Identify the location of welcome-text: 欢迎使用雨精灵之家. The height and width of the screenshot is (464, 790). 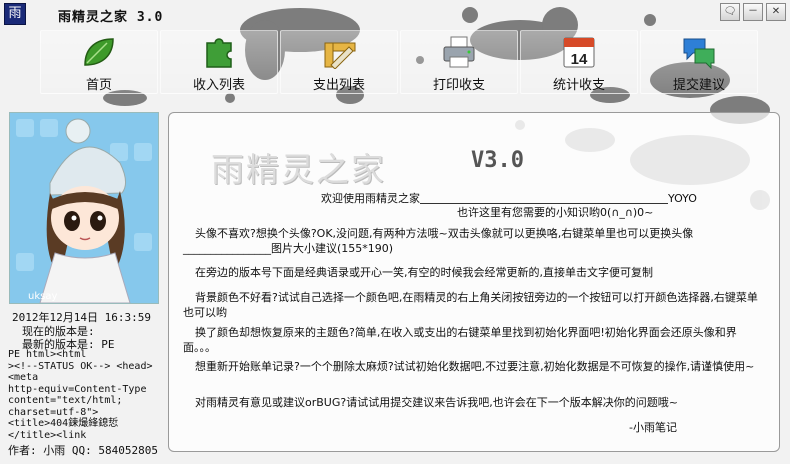
(370, 198).